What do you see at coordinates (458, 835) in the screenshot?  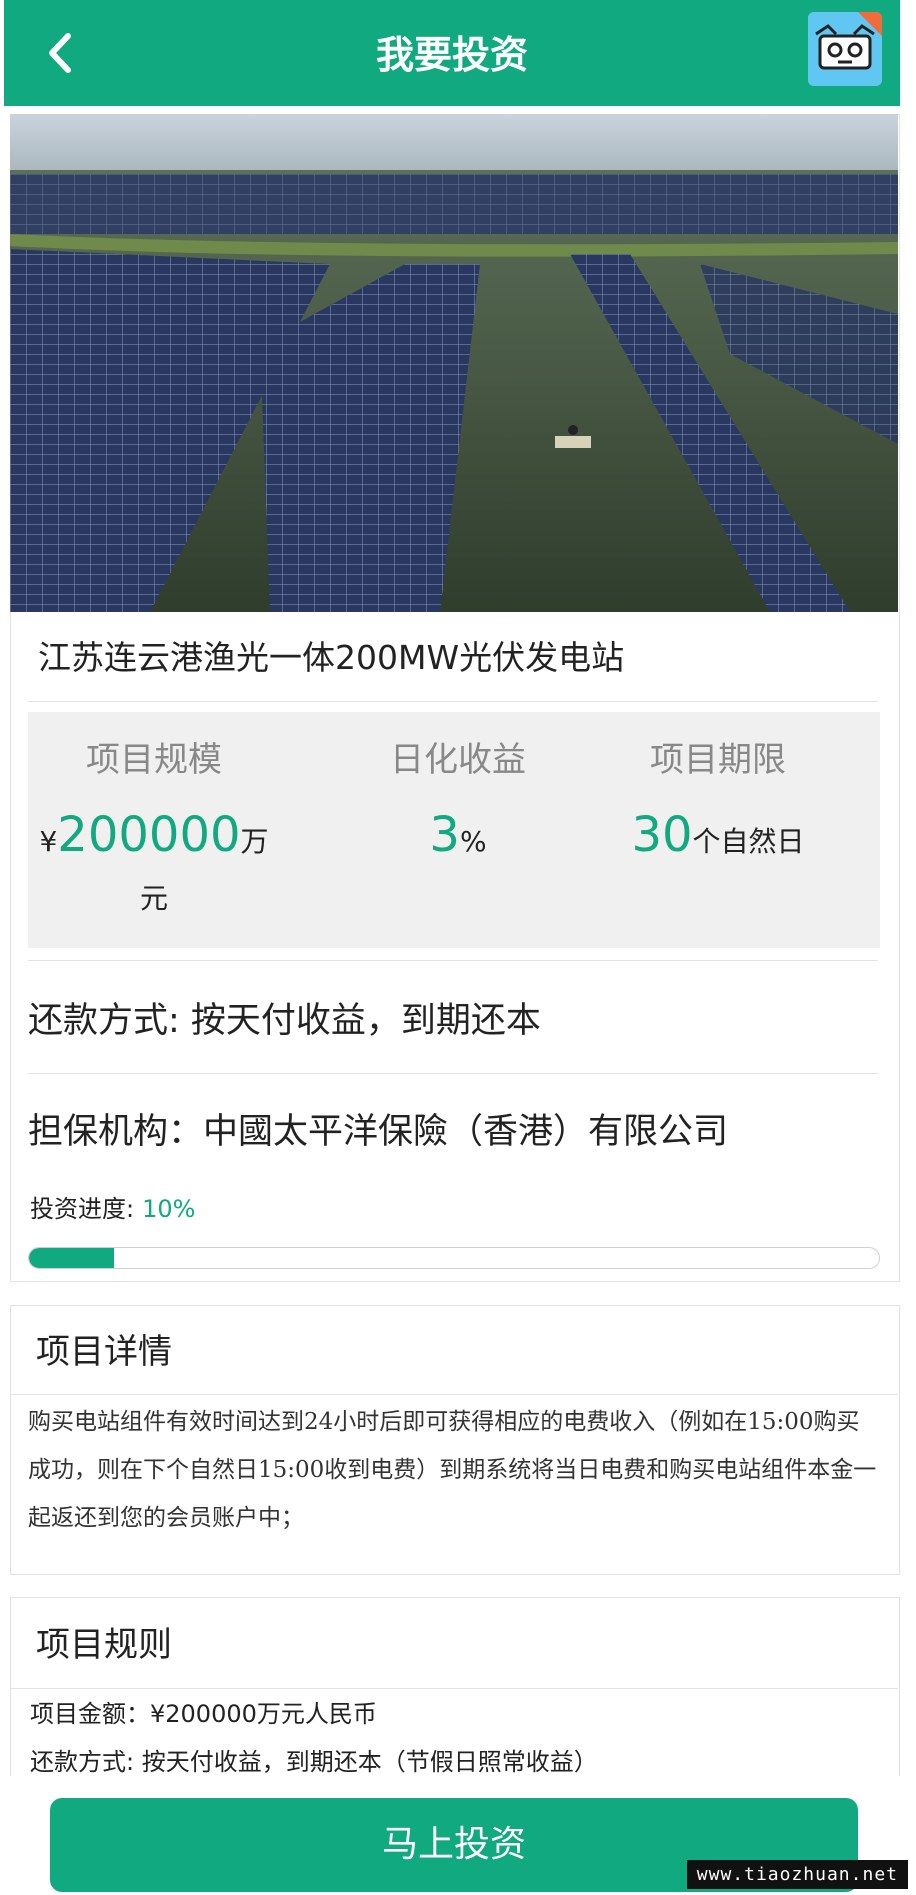 I see `stat-value: 3%` at bounding box center [458, 835].